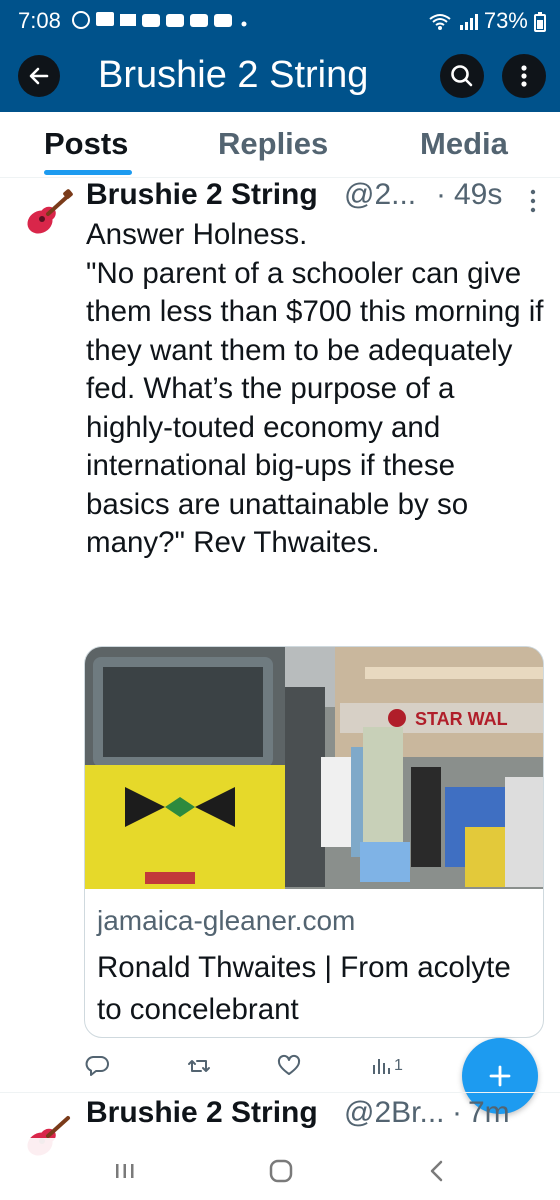 This screenshot has height=1200, width=560. I want to click on analytics-icon, so click(381, 1066).